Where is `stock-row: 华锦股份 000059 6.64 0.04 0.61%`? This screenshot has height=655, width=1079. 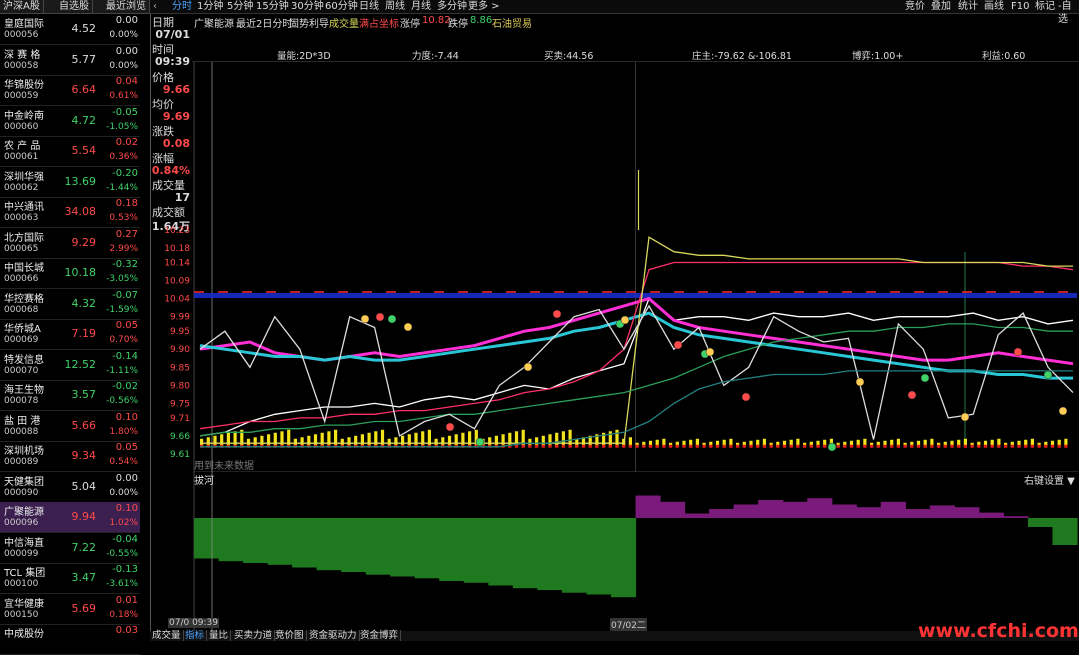
stock-row: 华锦股份 000059 6.64 0.04 0.61% is located at coordinates (70, 90).